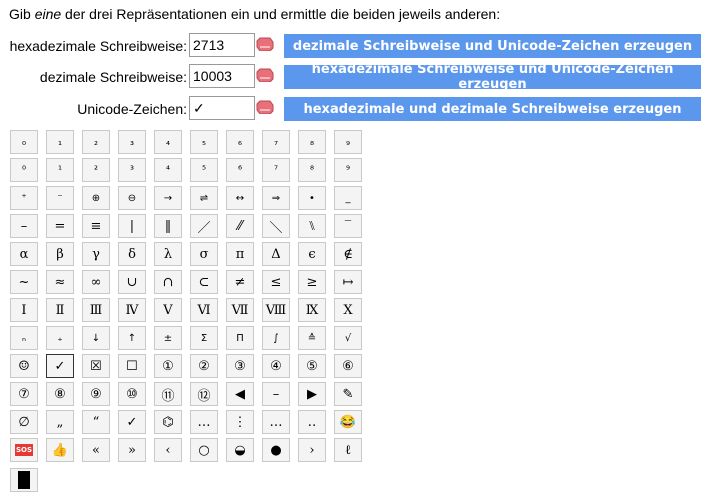  I want to click on symbol-button: ④, so click(276, 366).